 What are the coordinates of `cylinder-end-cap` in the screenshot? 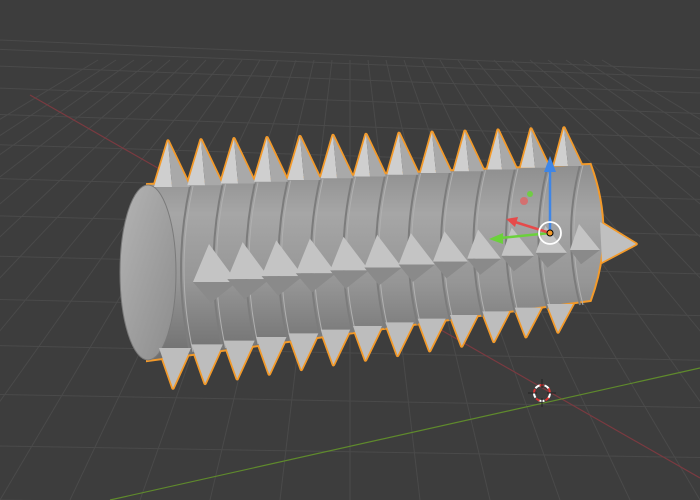 It's located at (148, 272).